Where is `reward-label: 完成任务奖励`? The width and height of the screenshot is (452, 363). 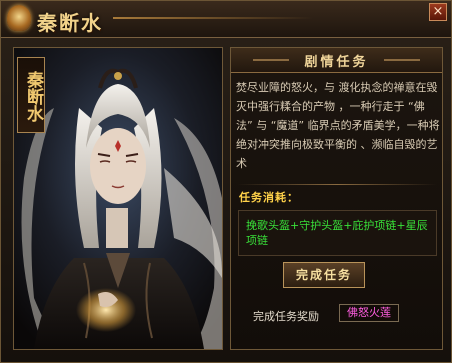
reward-label: 完成任务奖励 is located at coordinates (286, 316).